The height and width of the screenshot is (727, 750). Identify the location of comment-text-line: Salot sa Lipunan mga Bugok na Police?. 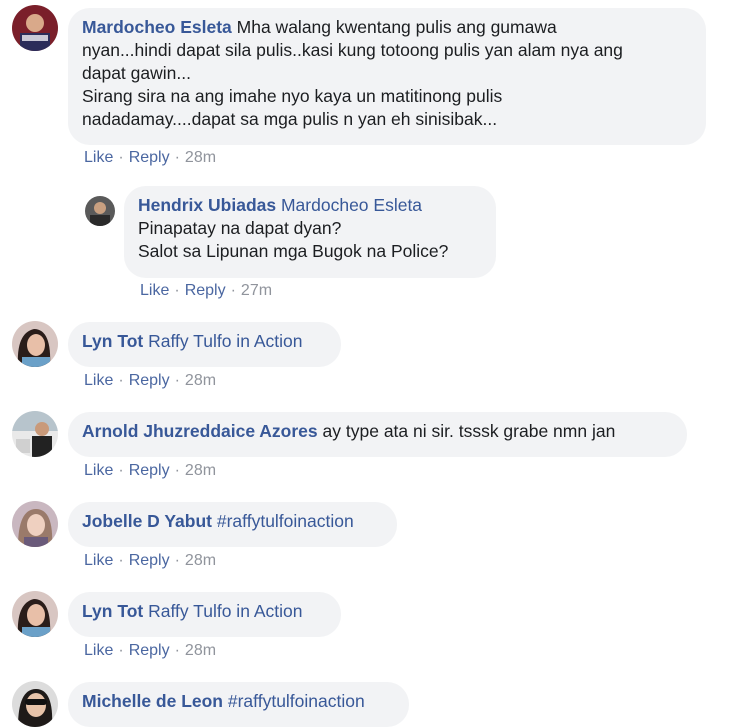
(293, 251).